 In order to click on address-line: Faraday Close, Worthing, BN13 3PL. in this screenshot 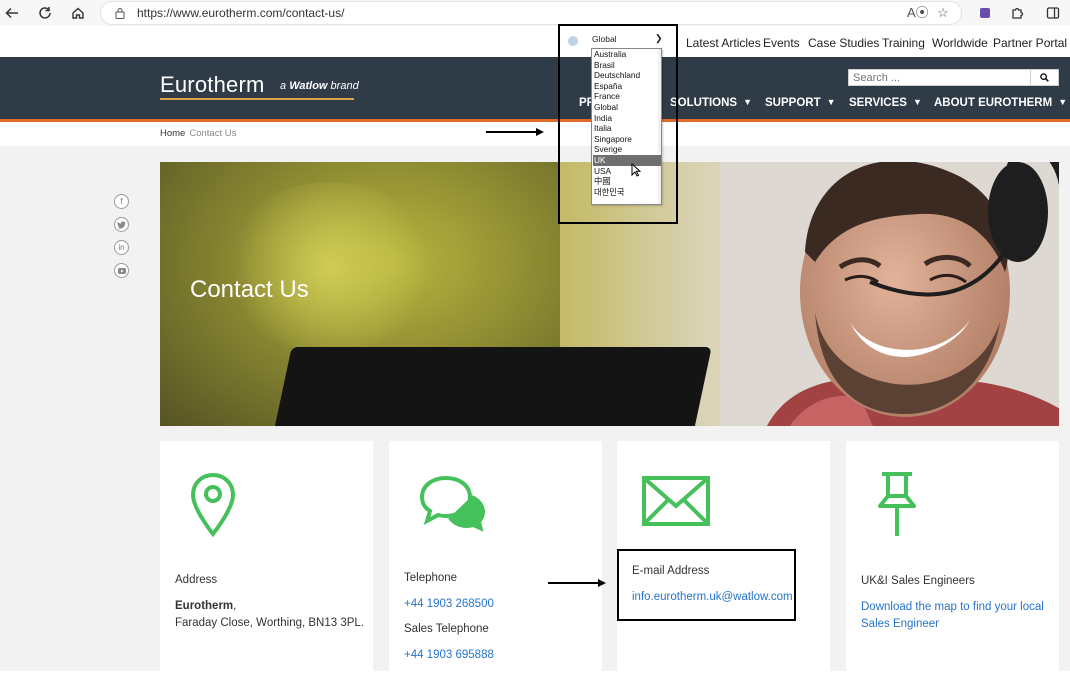, I will do `click(269, 623)`.